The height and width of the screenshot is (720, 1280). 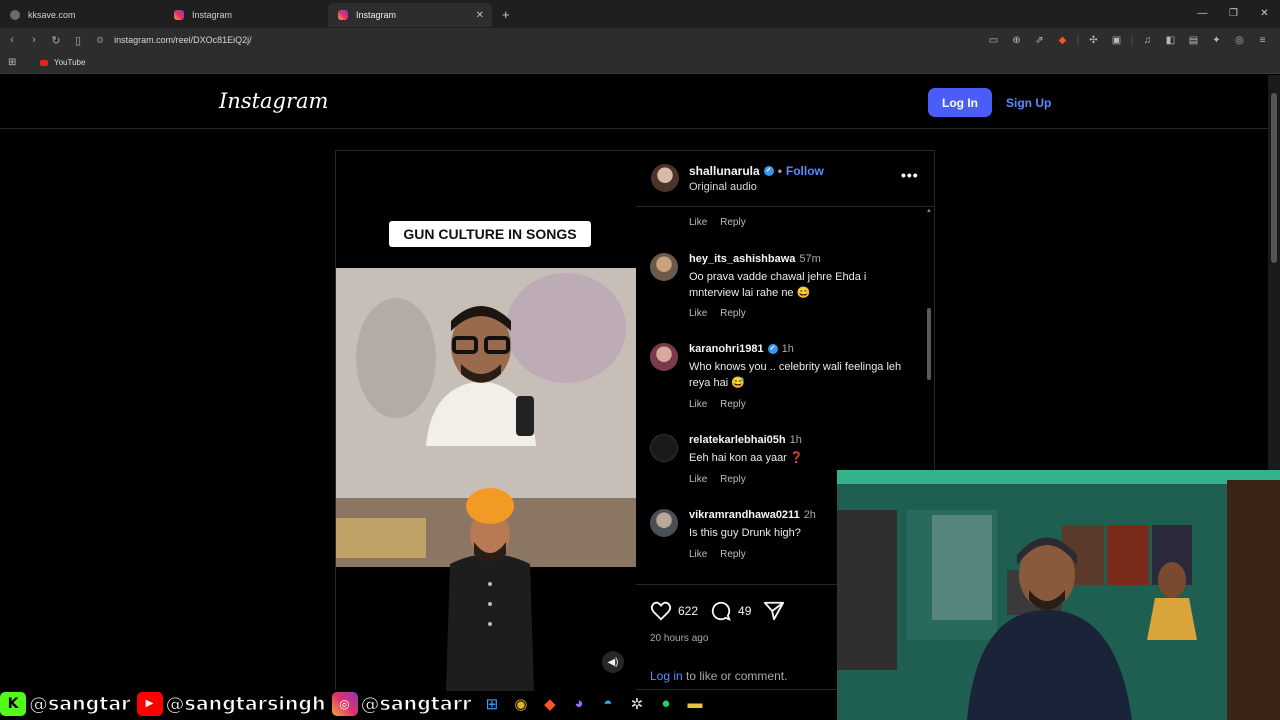 What do you see at coordinates (273, 101) in the screenshot?
I see `instagram-logo: Instagram` at bounding box center [273, 101].